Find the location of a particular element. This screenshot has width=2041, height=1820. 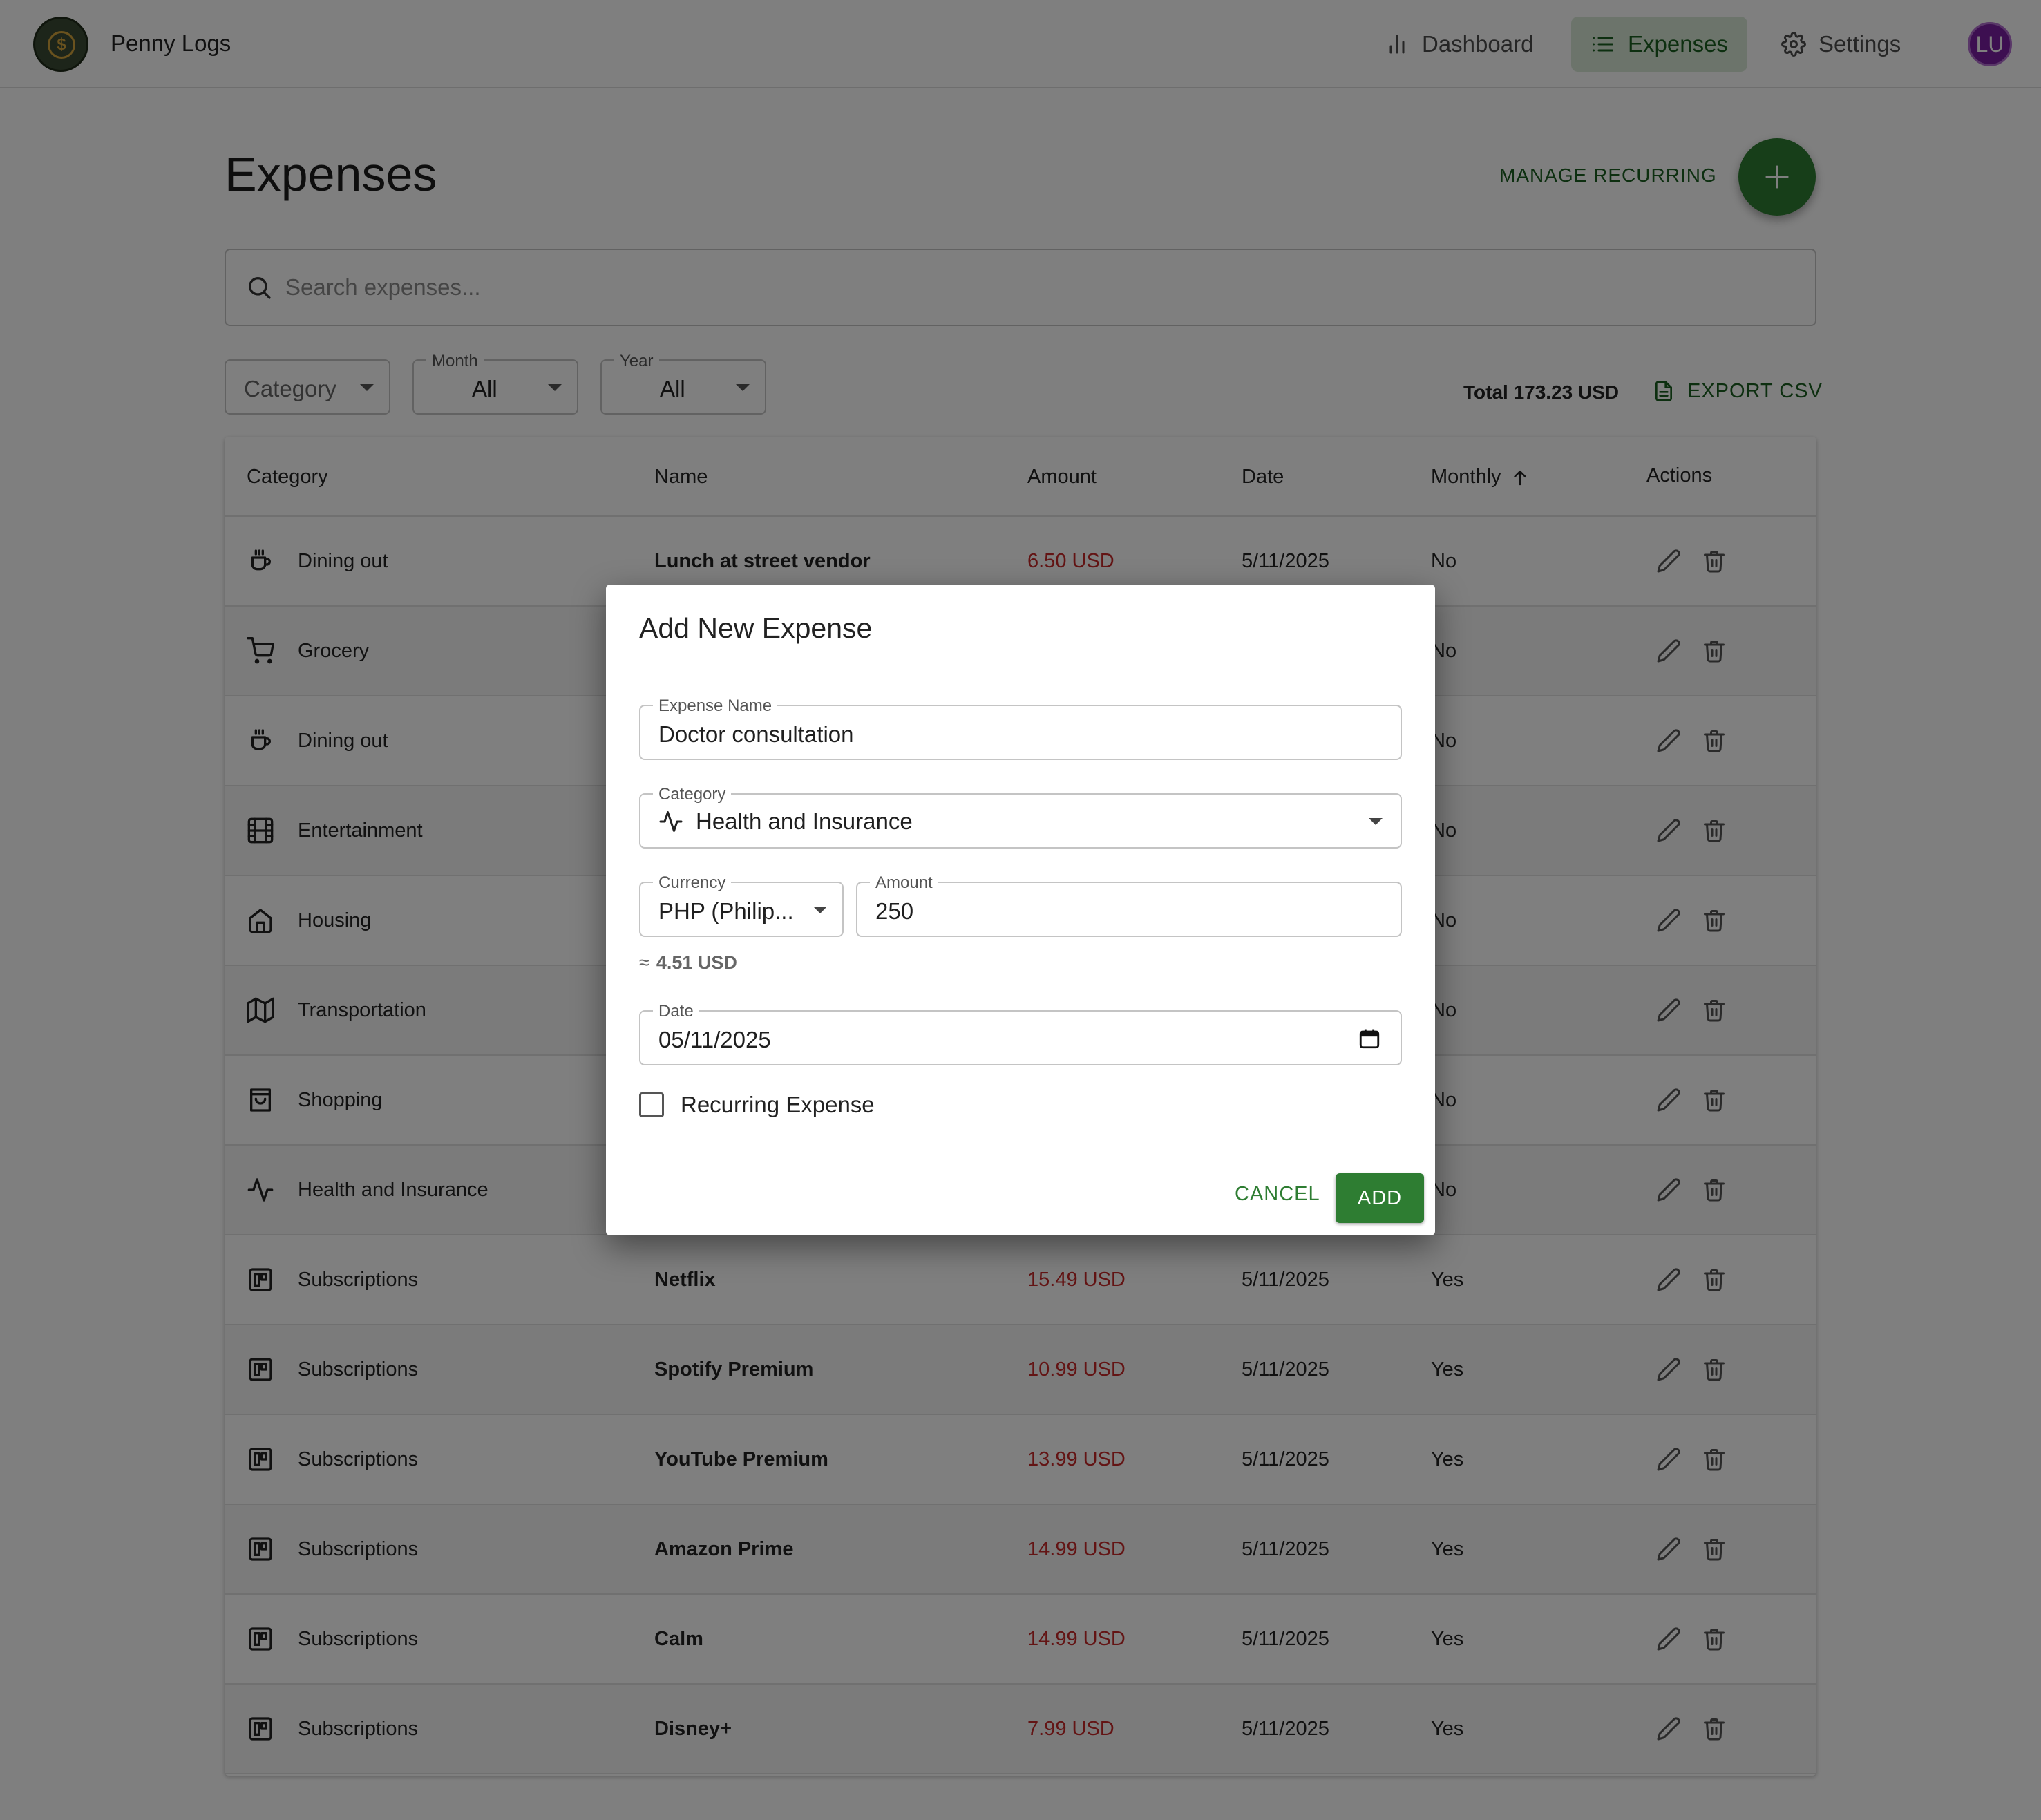

amount-field: Amount 250 is located at coordinates (1129, 905).